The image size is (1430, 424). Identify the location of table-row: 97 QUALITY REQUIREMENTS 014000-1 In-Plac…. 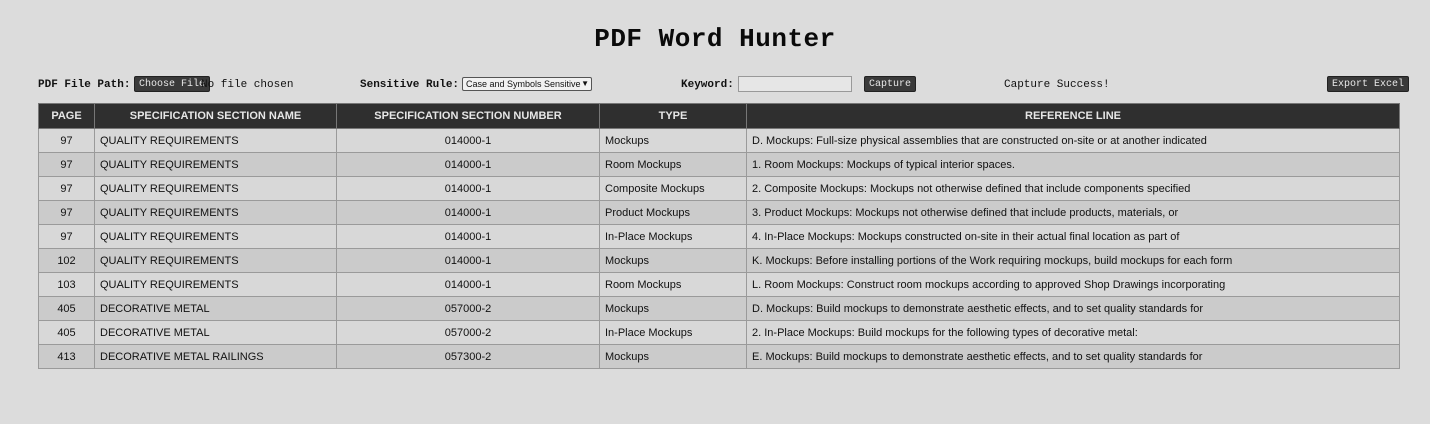
(719, 236).